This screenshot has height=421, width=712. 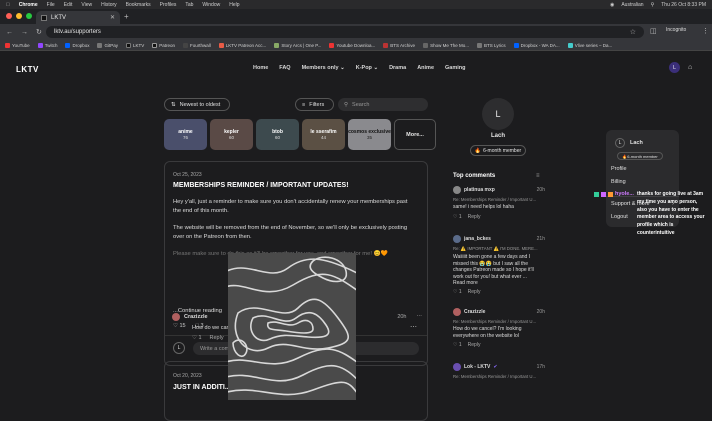 What do you see at coordinates (197, 338) in the screenshot?
I see `reply-like-button: ♡ 1` at bounding box center [197, 338].